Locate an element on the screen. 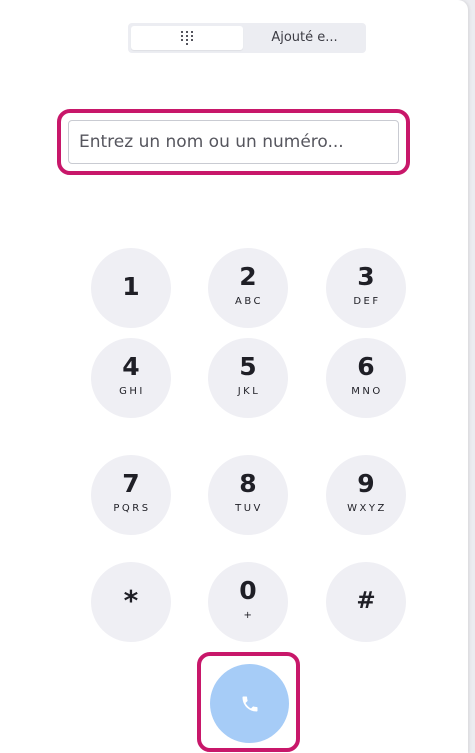 The image size is (475, 753). key-digit: 0 is located at coordinates (248, 590).